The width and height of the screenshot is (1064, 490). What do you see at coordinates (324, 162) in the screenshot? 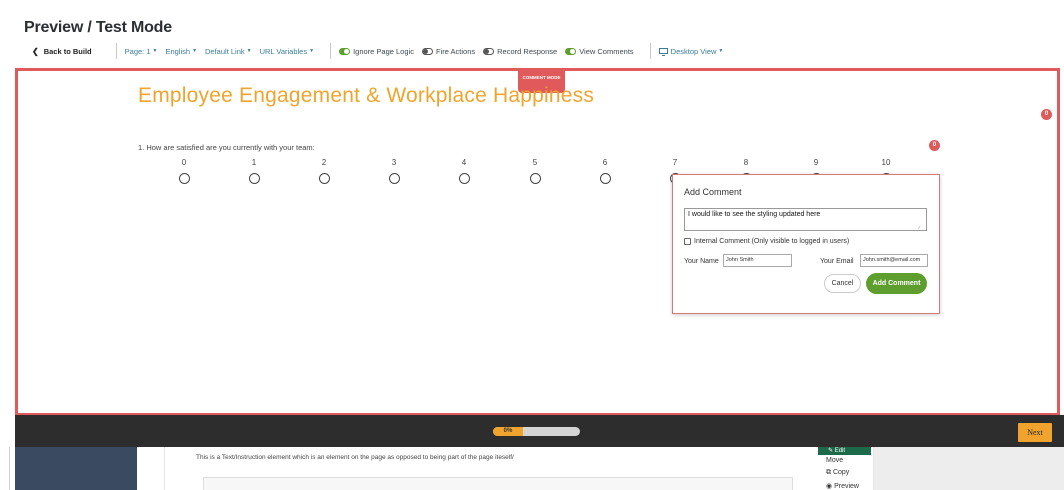
I see `scale-label: 2` at bounding box center [324, 162].